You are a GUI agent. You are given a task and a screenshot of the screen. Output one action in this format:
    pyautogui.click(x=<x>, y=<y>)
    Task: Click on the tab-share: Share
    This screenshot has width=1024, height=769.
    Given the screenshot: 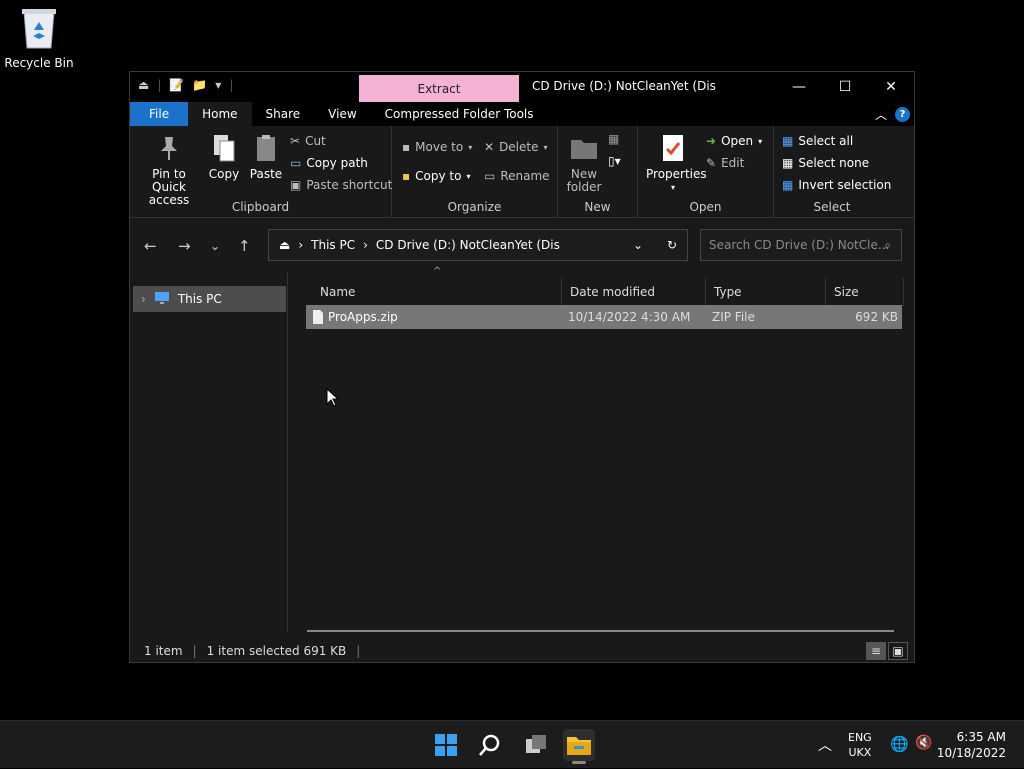 What is the action you would take?
    pyautogui.click(x=283, y=114)
    